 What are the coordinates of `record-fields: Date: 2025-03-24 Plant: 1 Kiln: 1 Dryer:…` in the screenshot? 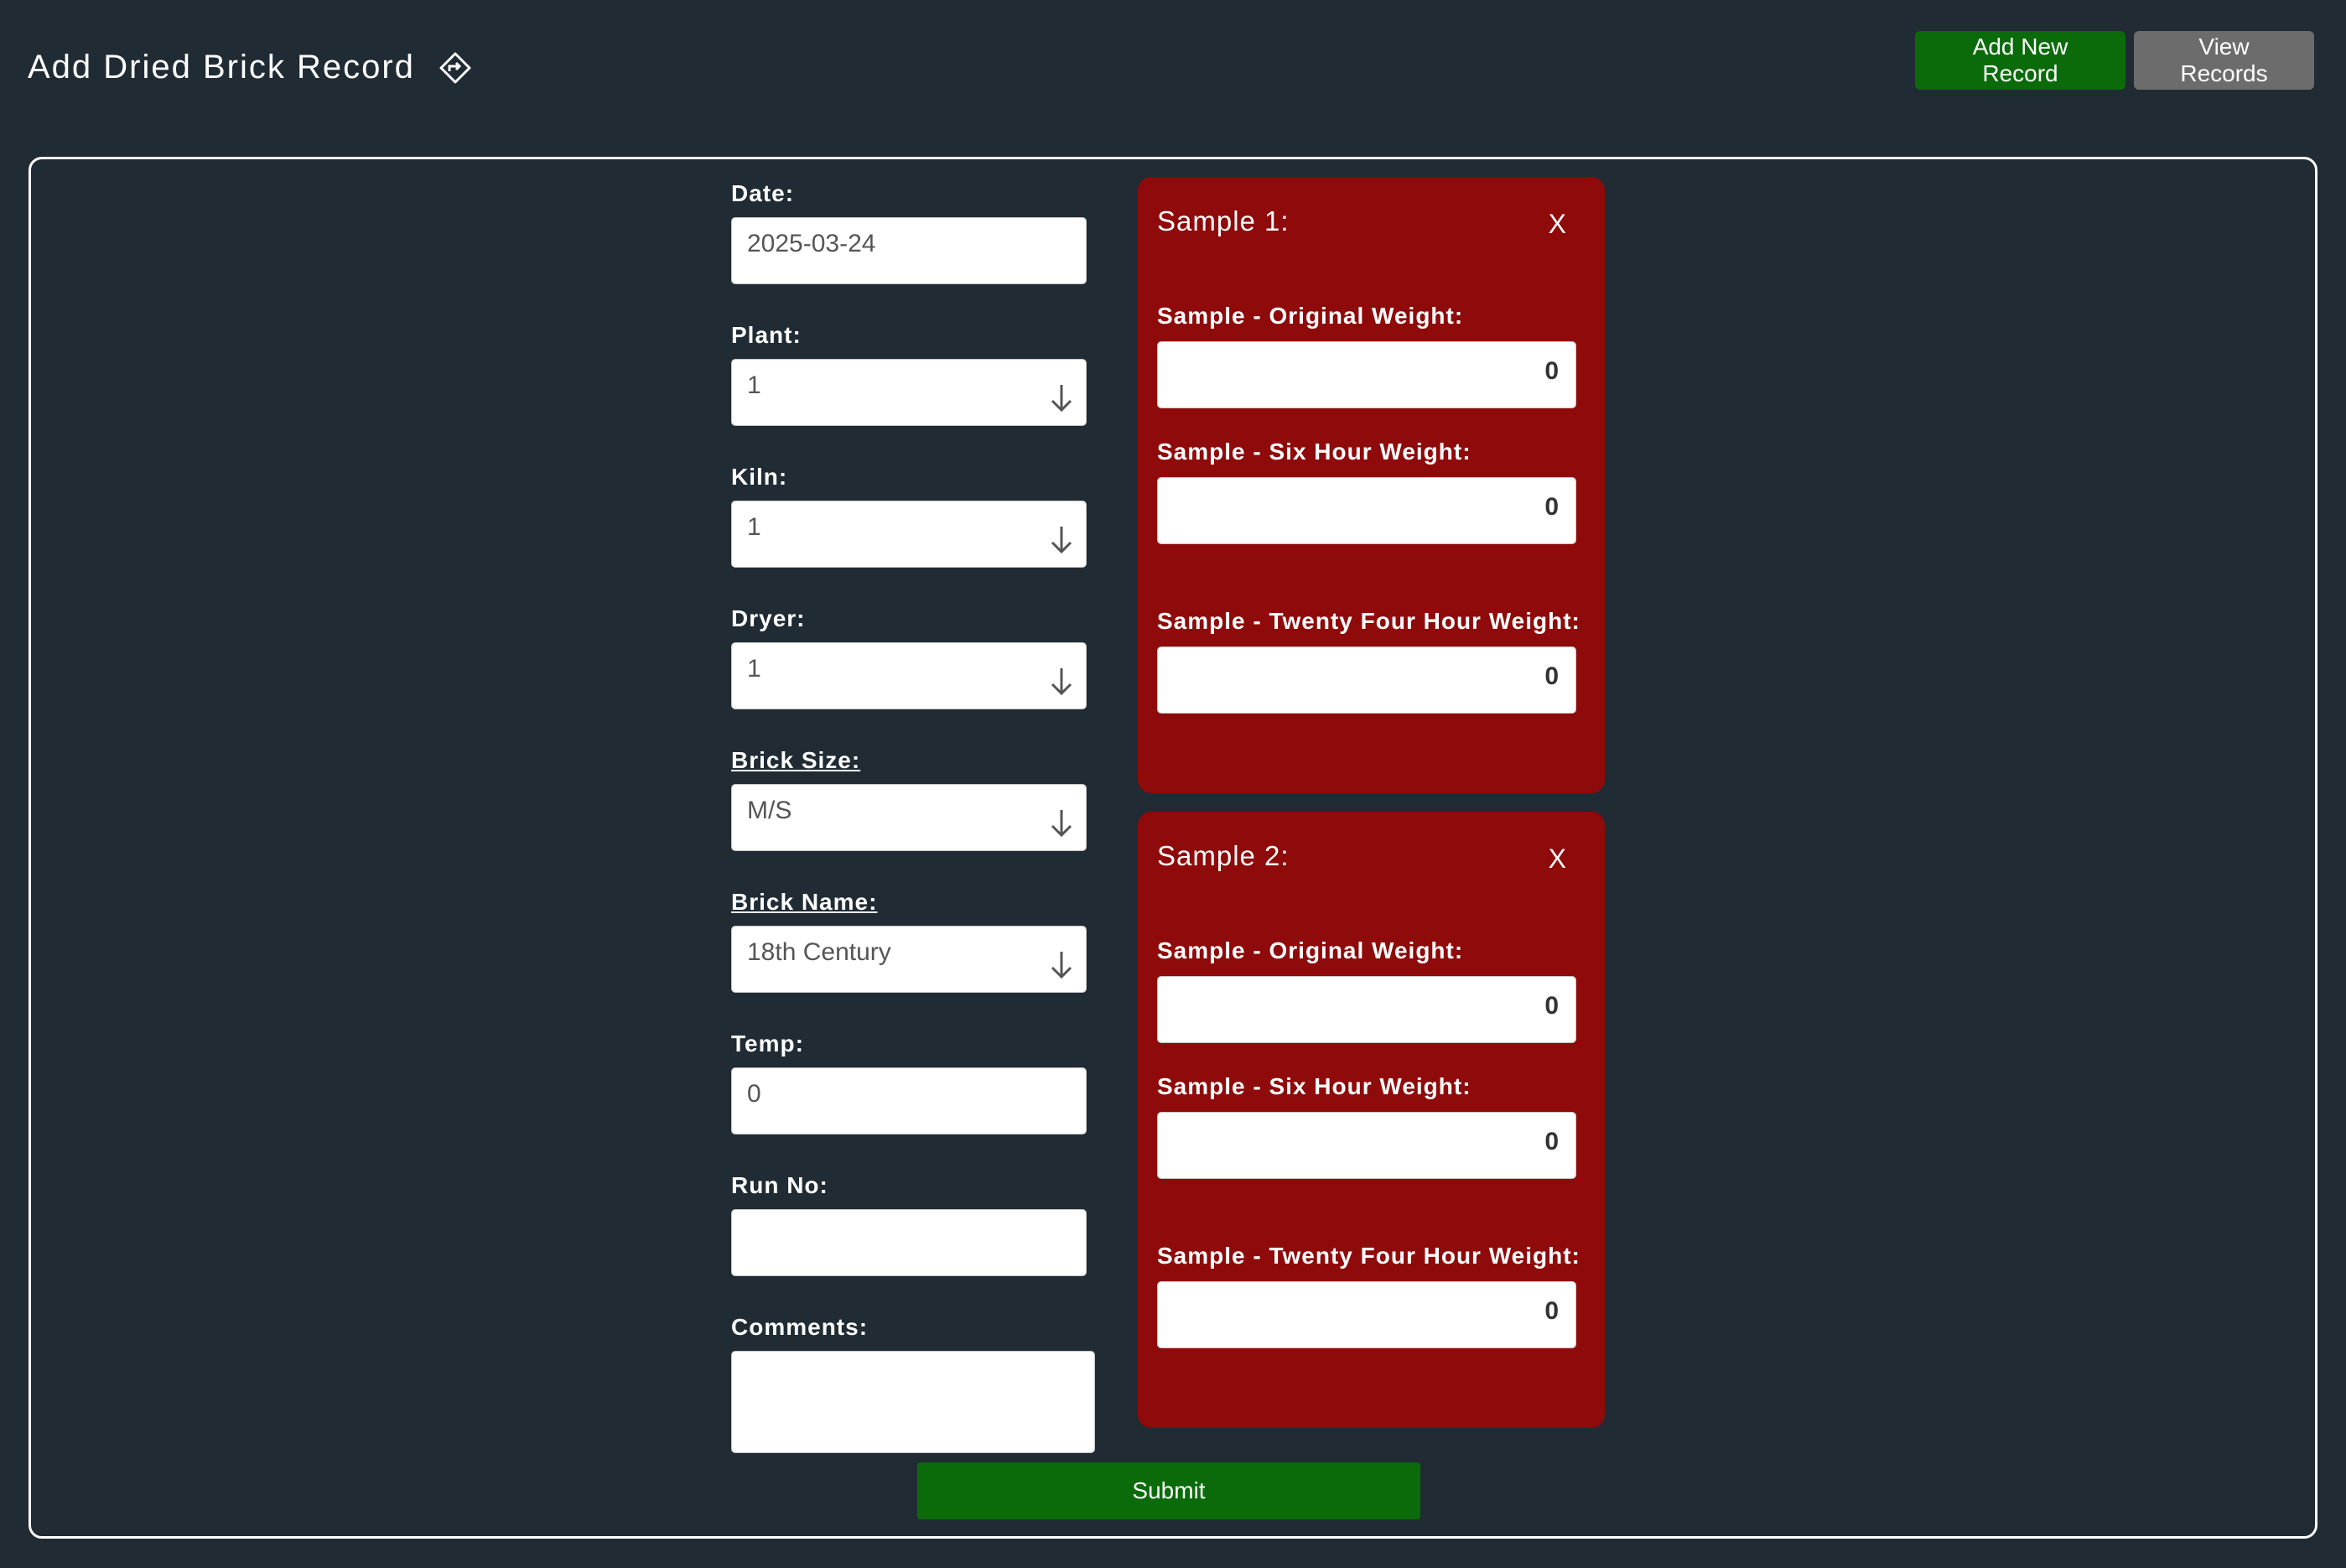 It's located at (916, 834).